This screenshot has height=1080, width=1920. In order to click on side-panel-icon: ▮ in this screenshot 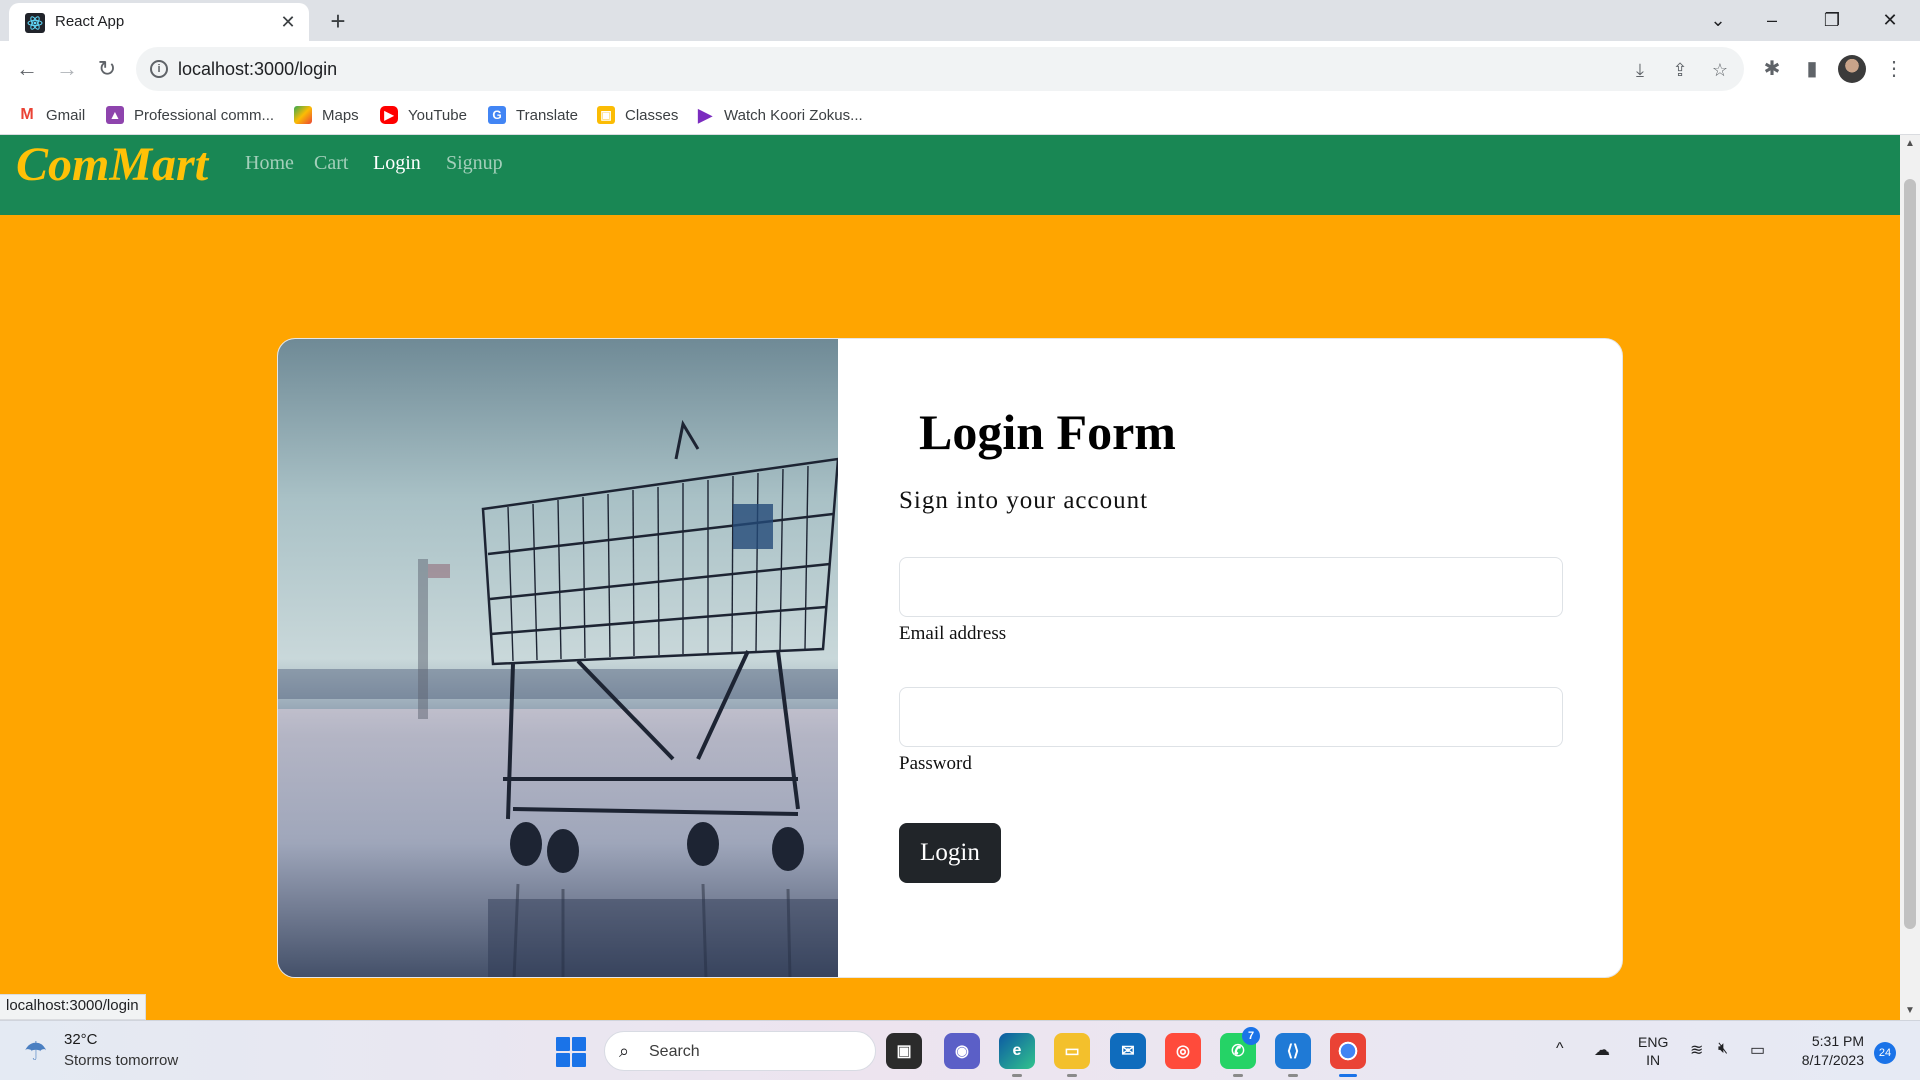, I will do `click(1812, 69)`.